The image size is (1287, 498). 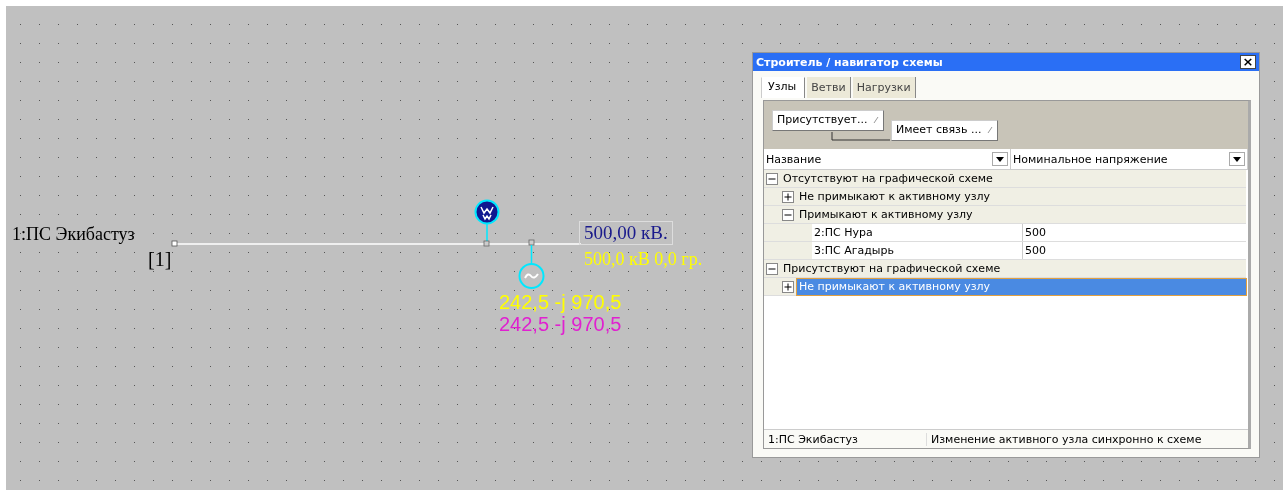 I want to click on window-title: Строитель / навигатор схемы, so click(x=849, y=62).